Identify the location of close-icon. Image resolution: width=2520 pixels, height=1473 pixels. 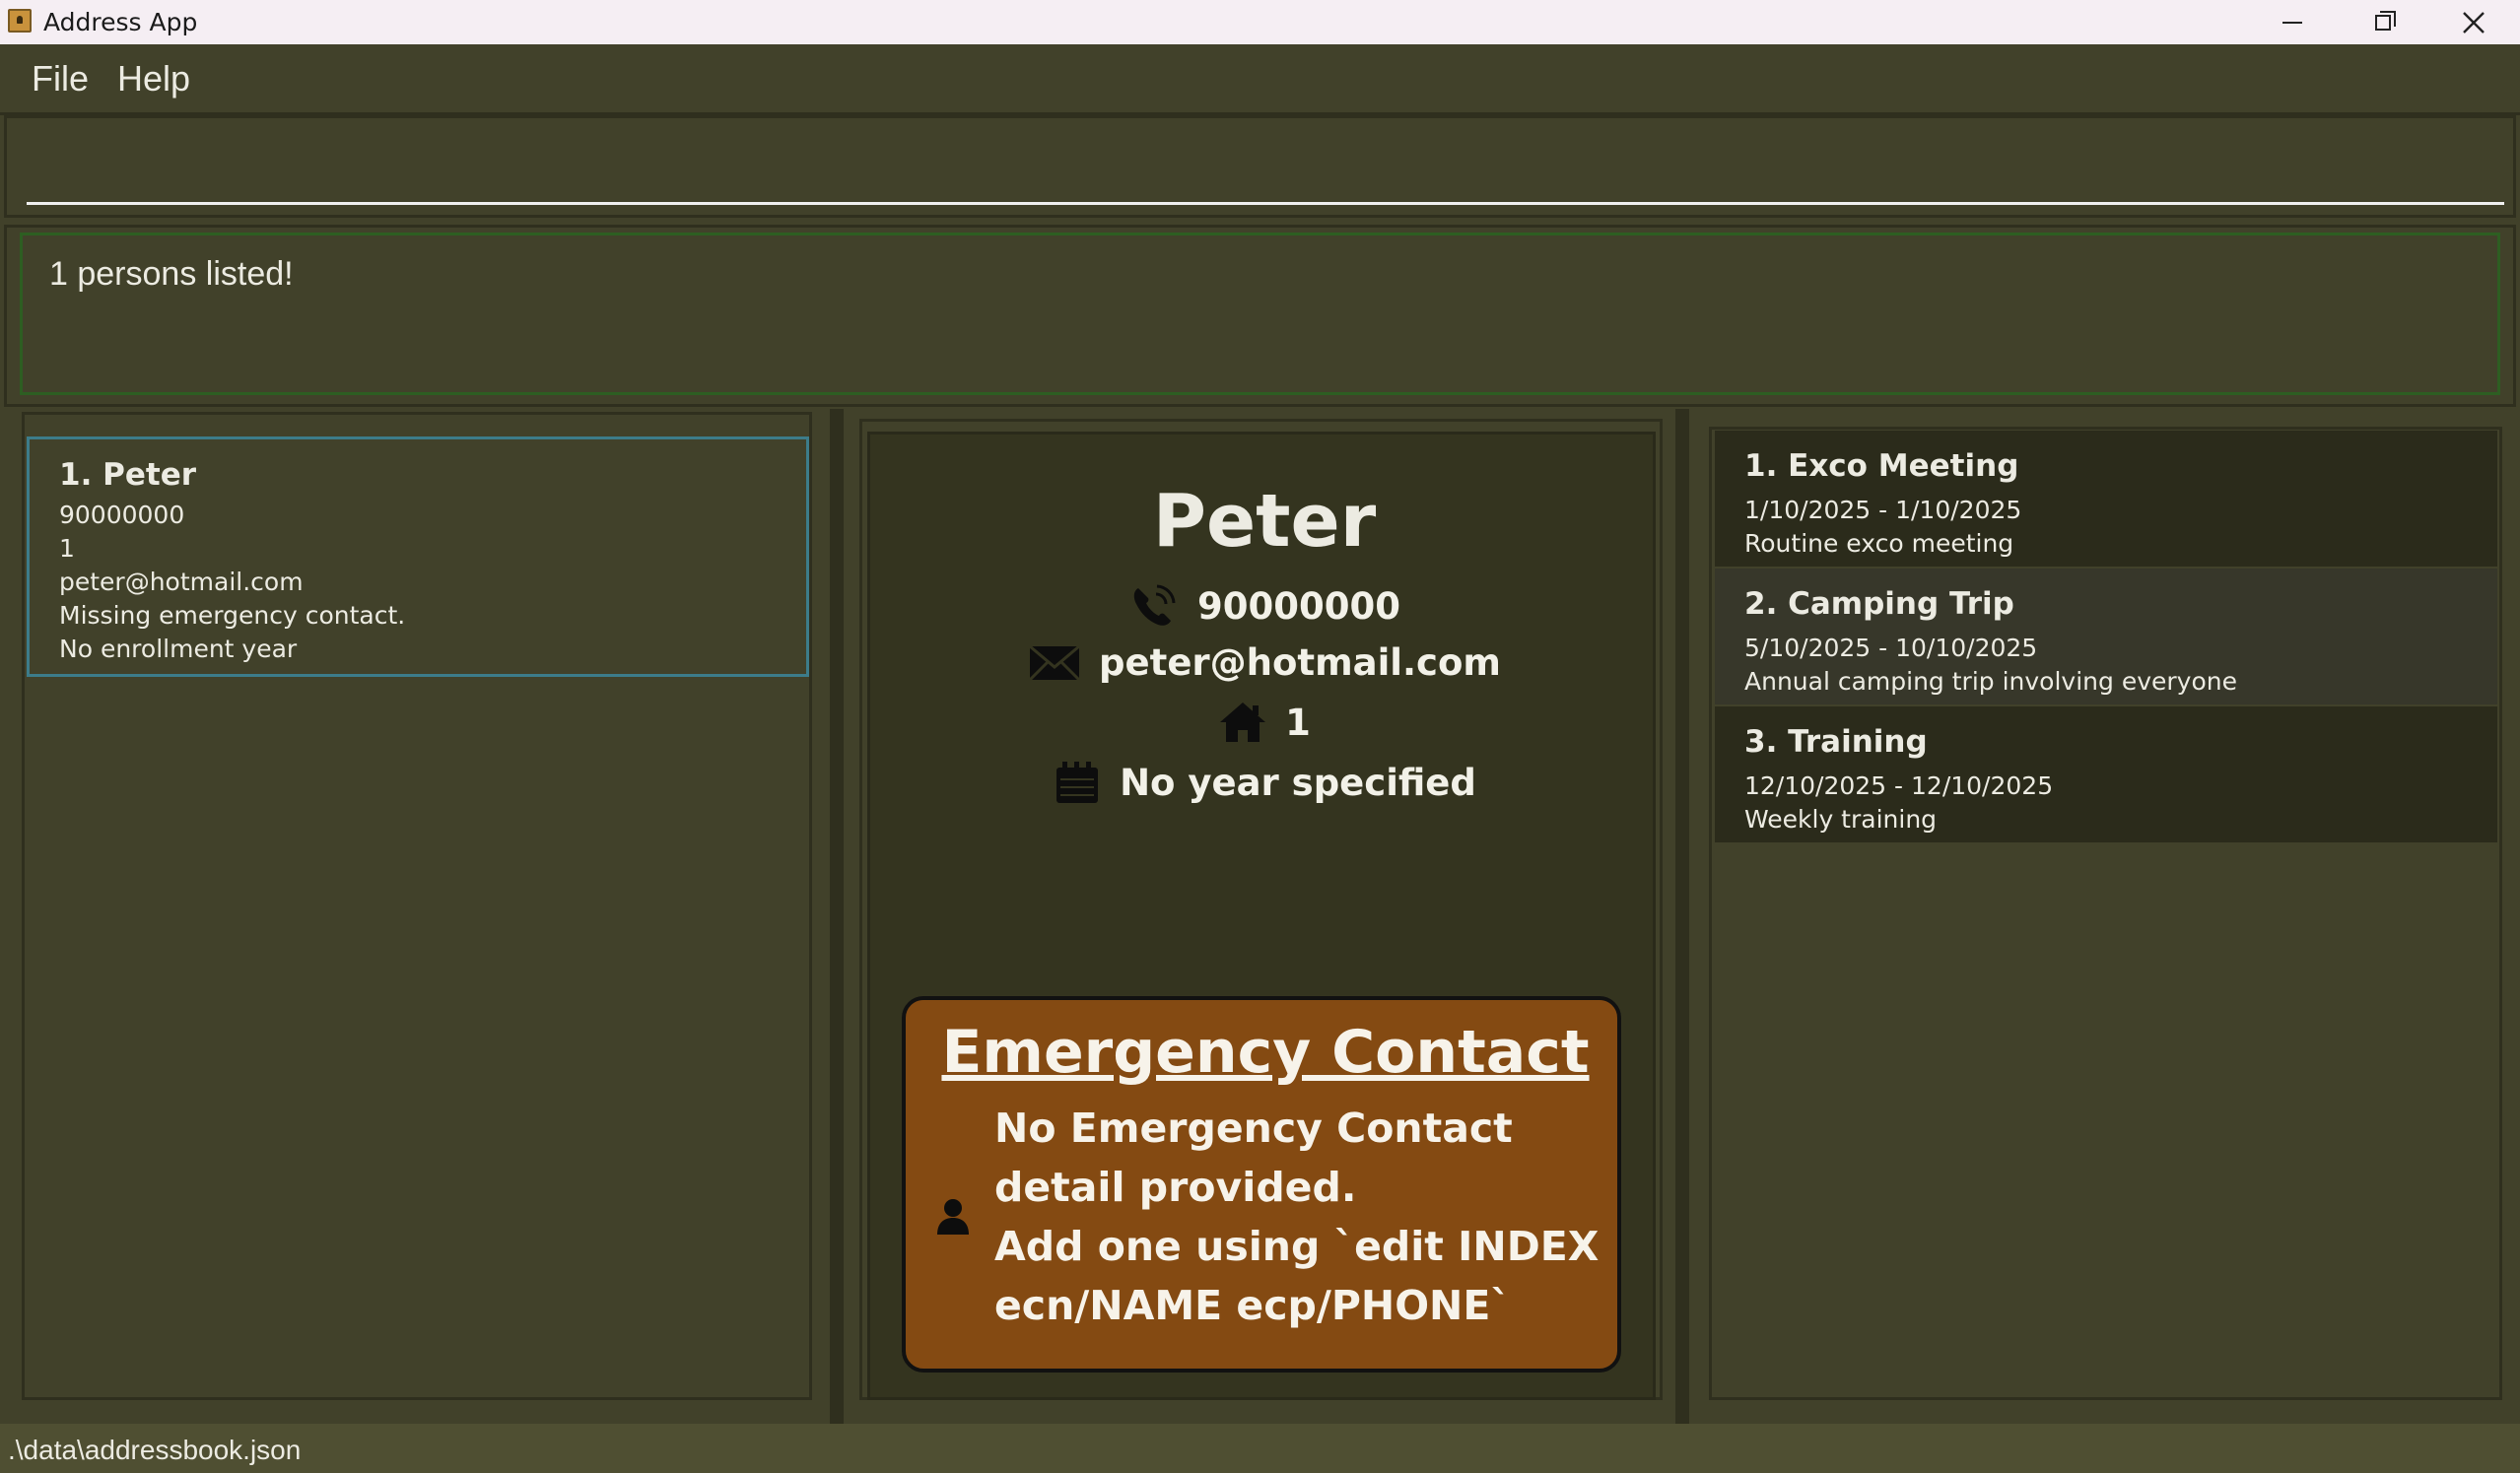
(2474, 22).